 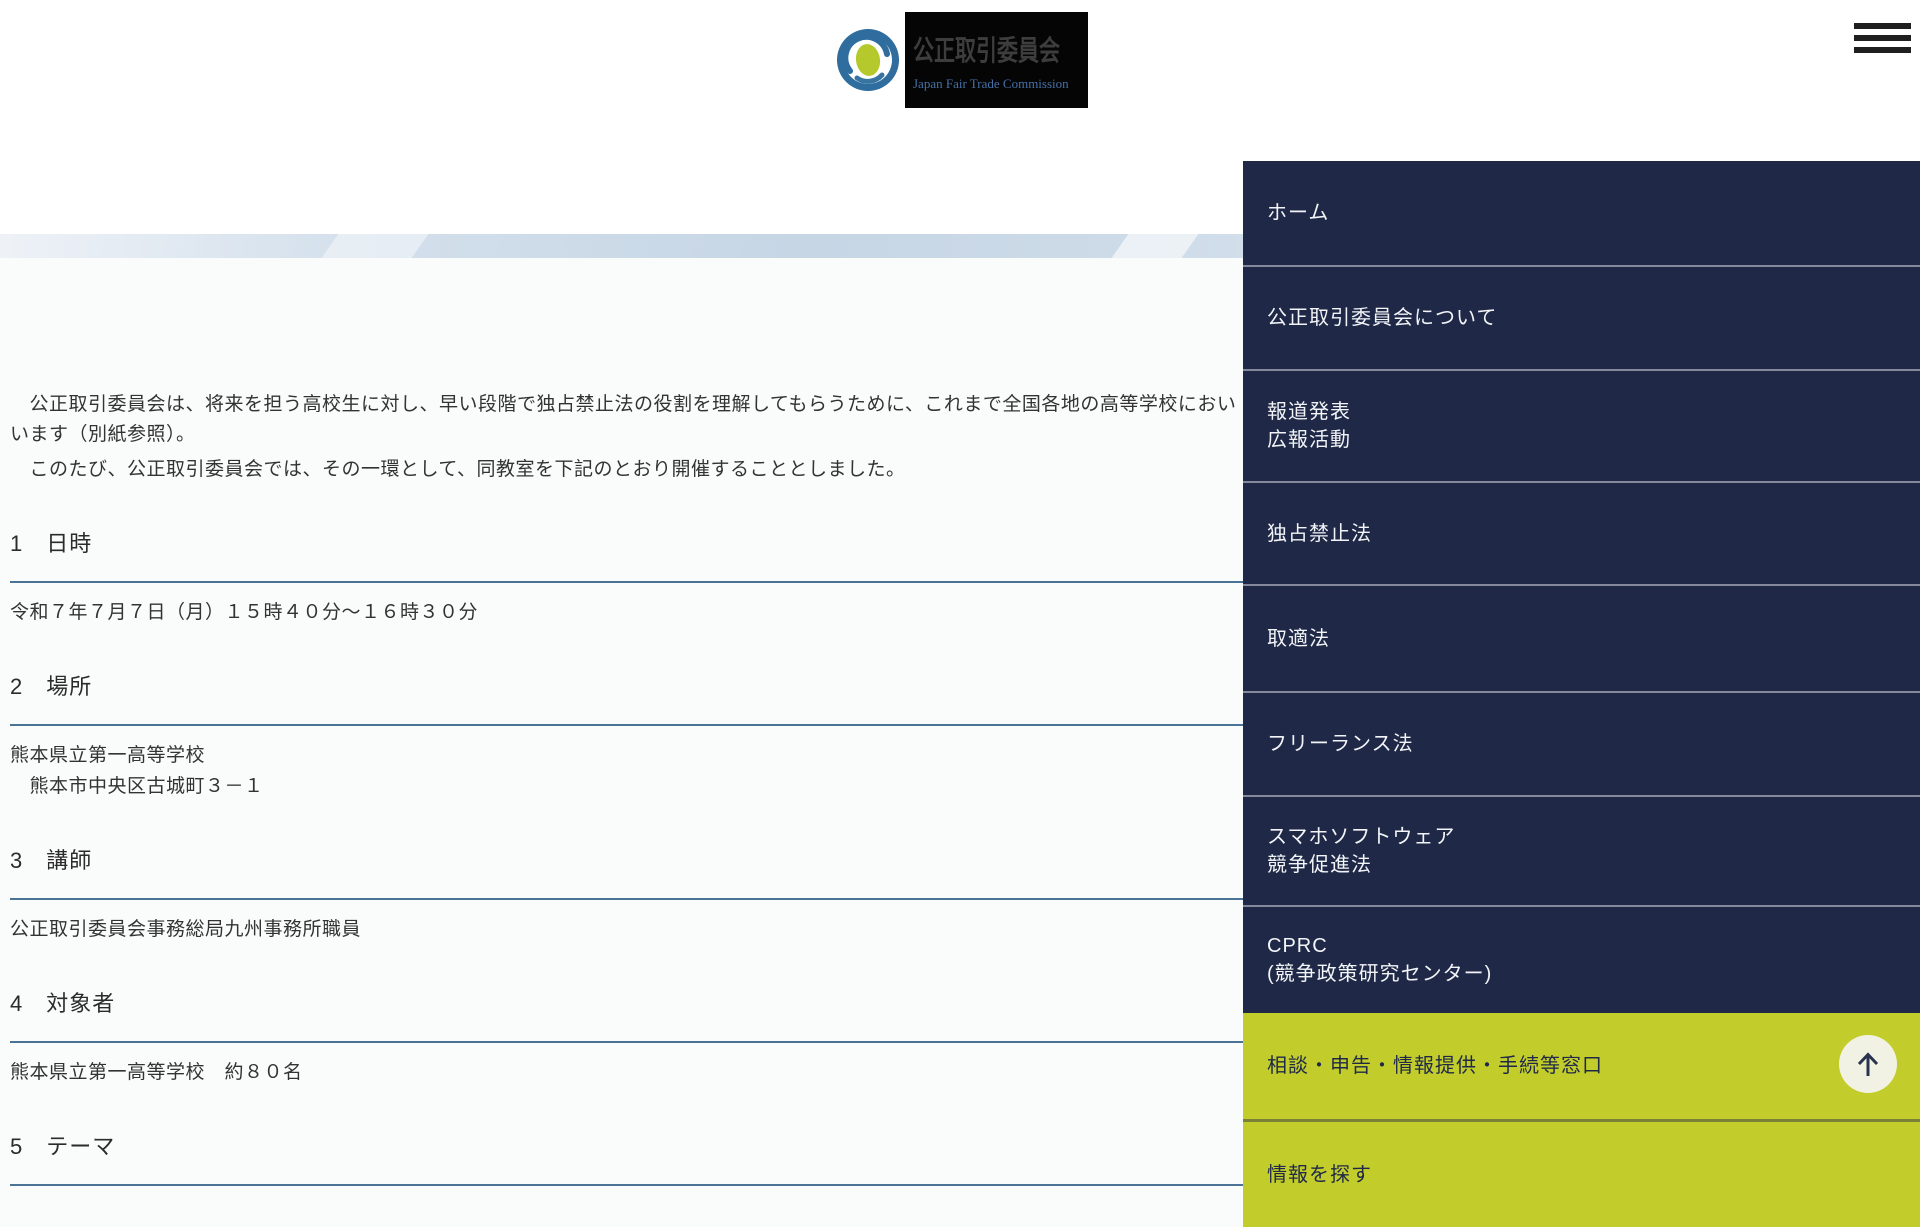 What do you see at coordinates (991, 83) in the screenshot?
I see `logo-title-en: Japan Fair Trade Commission` at bounding box center [991, 83].